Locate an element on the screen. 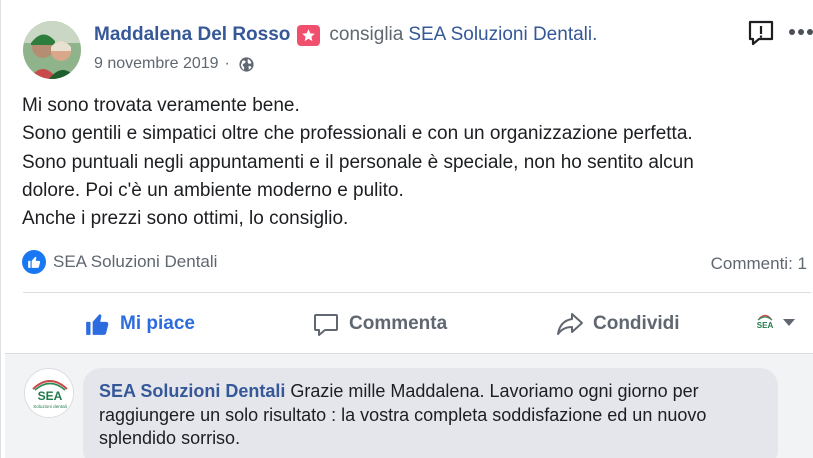  share-icon is located at coordinates (570, 324).